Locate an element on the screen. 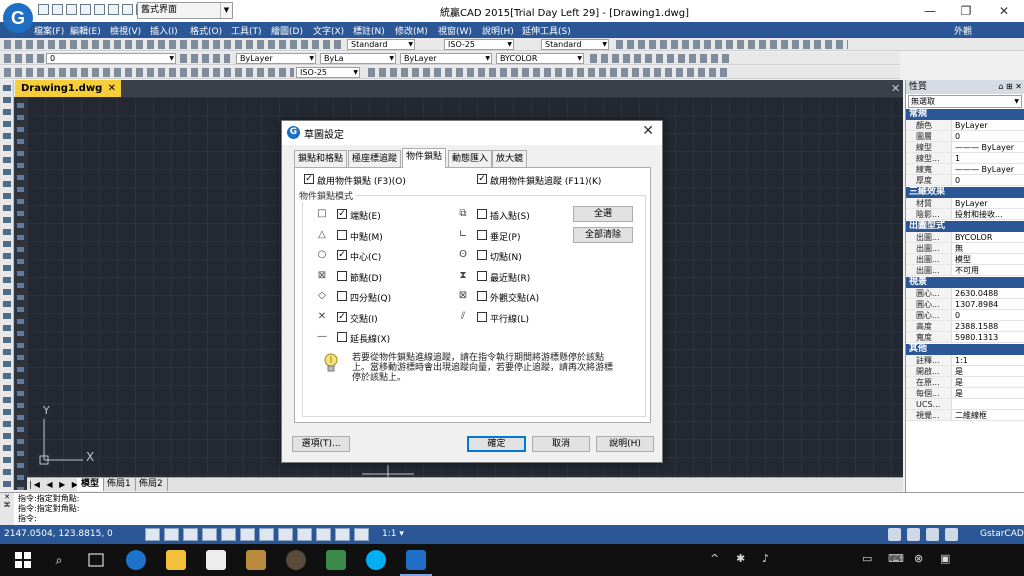  property-value: ——— ByLayer is located at coordinates (988, 169).